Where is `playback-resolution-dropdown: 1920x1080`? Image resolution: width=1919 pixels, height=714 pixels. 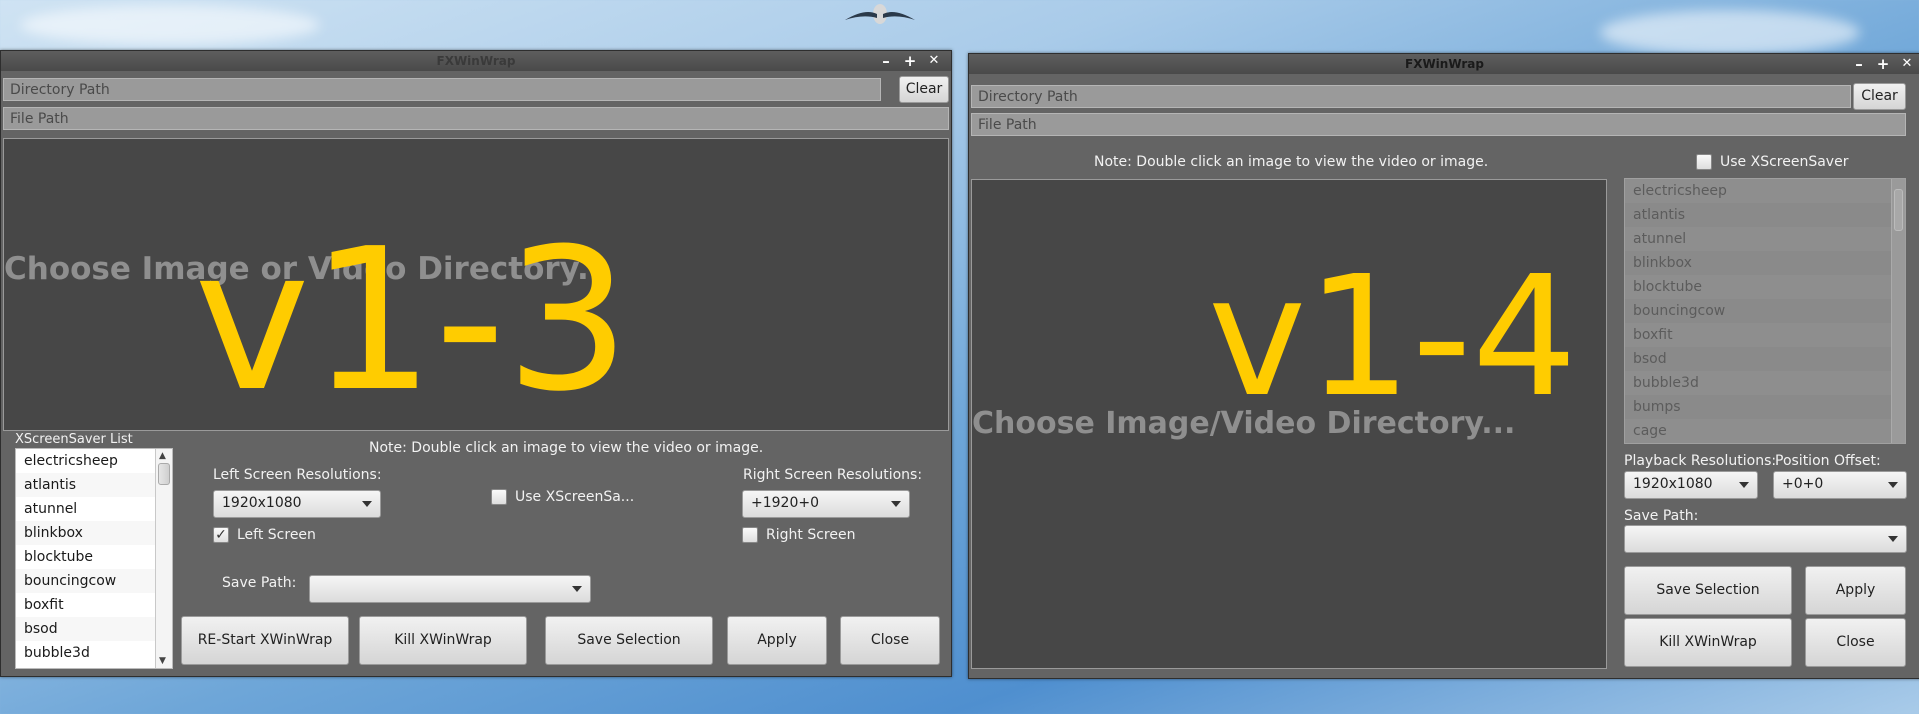 playback-resolution-dropdown: 1920x1080 is located at coordinates (1691, 485).